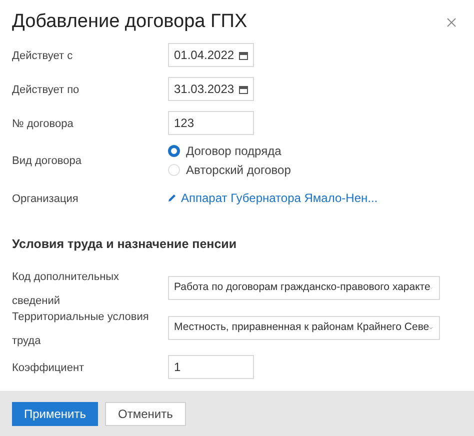 The height and width of the screenshot is (436, 474). What do you see at coordinates (234, 151) in the screenshot?
I see `radio-label: Договор подряда` at bounding box center [234, 151].